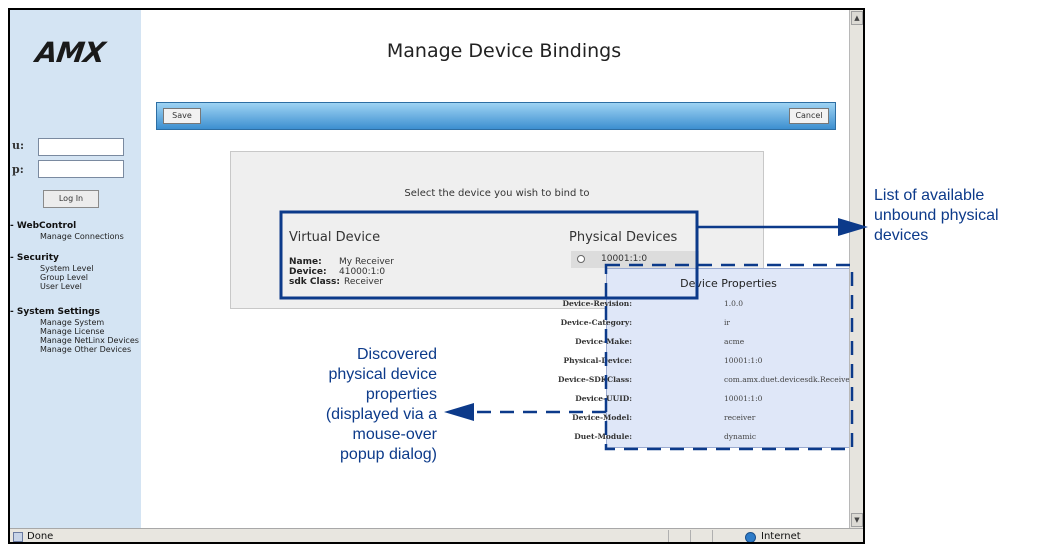  Describe the element at coordinates (901, 235) in the screenshot. I see `annotation-line: devices` at that location.